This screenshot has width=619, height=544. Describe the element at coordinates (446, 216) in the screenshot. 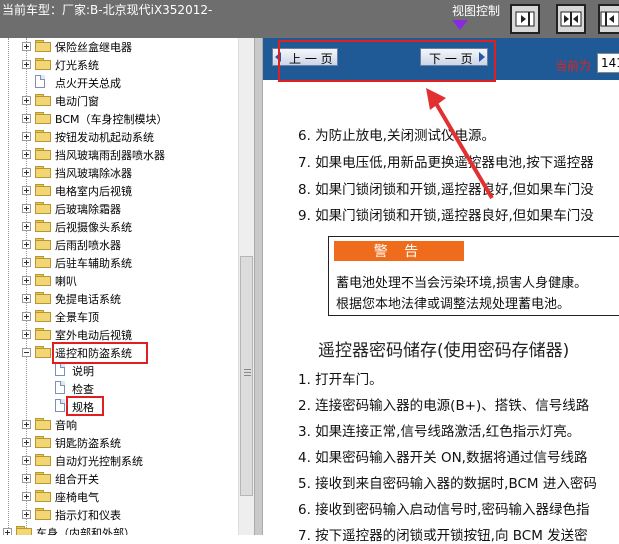

I see `doc-line: 9. 如果门锁闭锁和开锁,遥控器良好,但如果车门没` at that location.